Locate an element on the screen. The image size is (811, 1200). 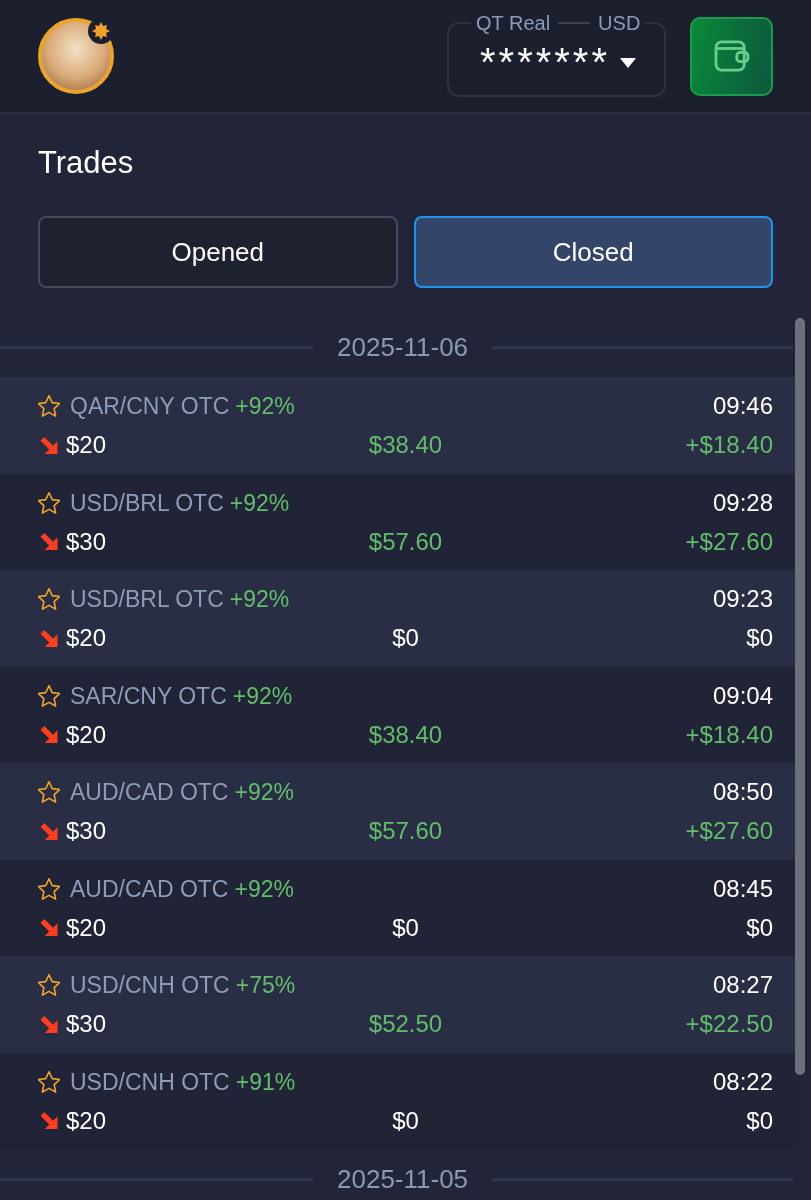
date-label: 2025-11-06 is located at coordinates (403, 347).